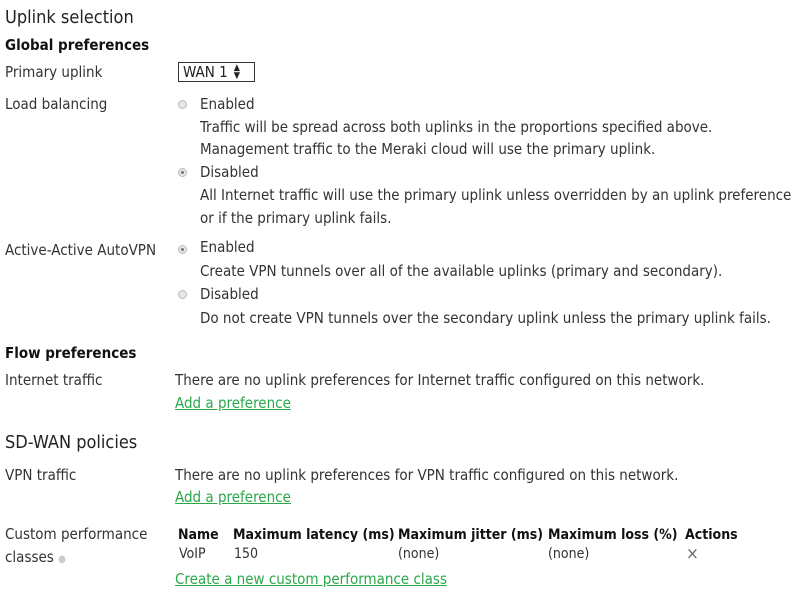 Image resolution: width=793 pixels, height=592 pixels. What do you see at coordinates (54, 72) in the screenshot?
I see `primary-uplink-label: Primary uplink` at bounding box center [54, 72].